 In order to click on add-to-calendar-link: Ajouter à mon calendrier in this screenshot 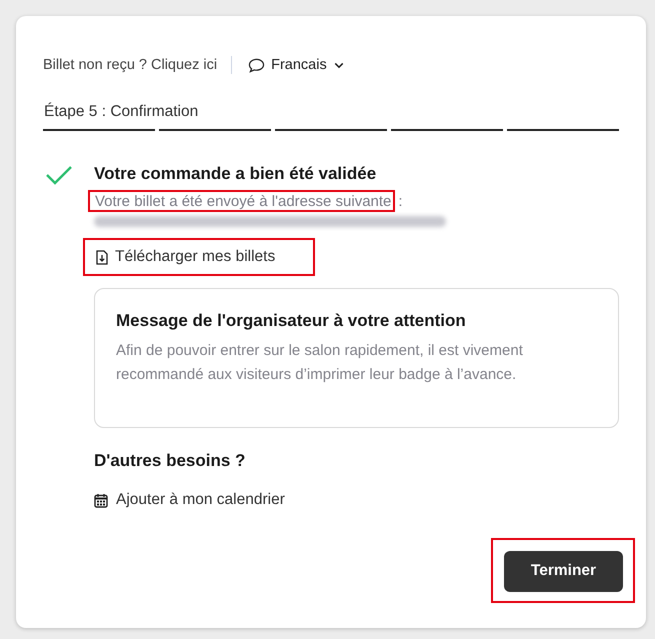, I will do `click(189, 500)`.